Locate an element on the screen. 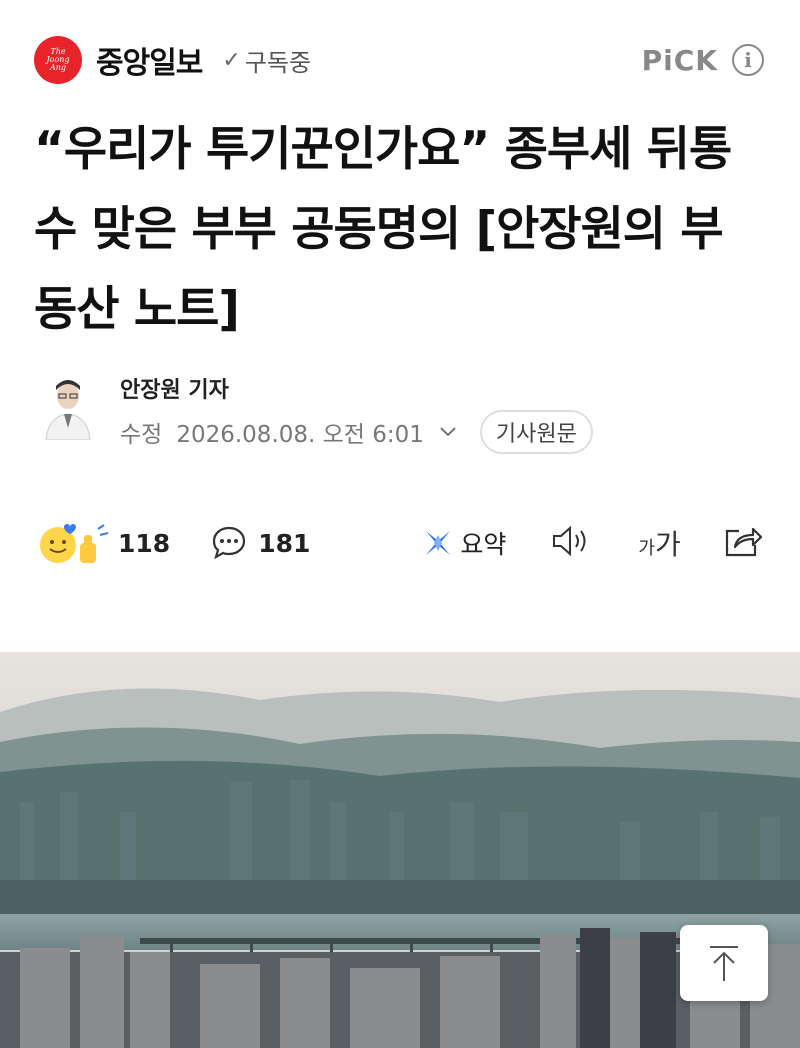 The height and width of the screenshot is (1048, 800). action-bar: 118 181 요약 가 가 is located at coordinates (401, 543).